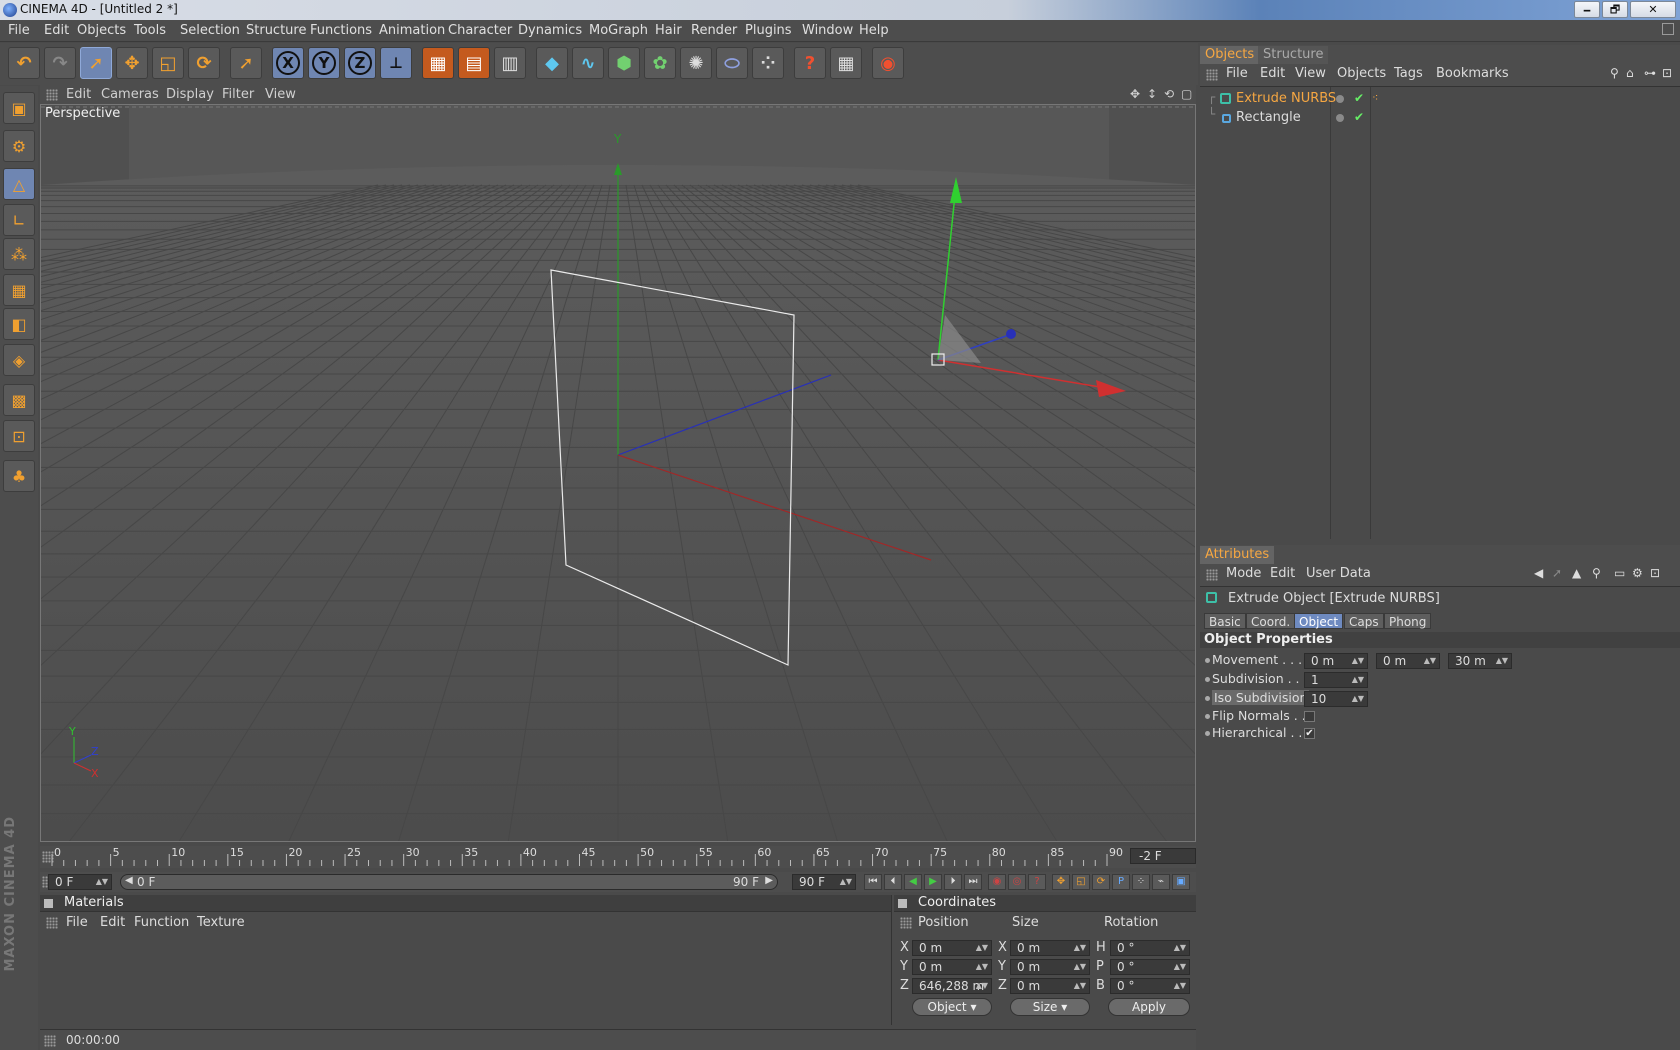  I want to click on viewport-zoom-icon: ↕, so click(1152, 94).